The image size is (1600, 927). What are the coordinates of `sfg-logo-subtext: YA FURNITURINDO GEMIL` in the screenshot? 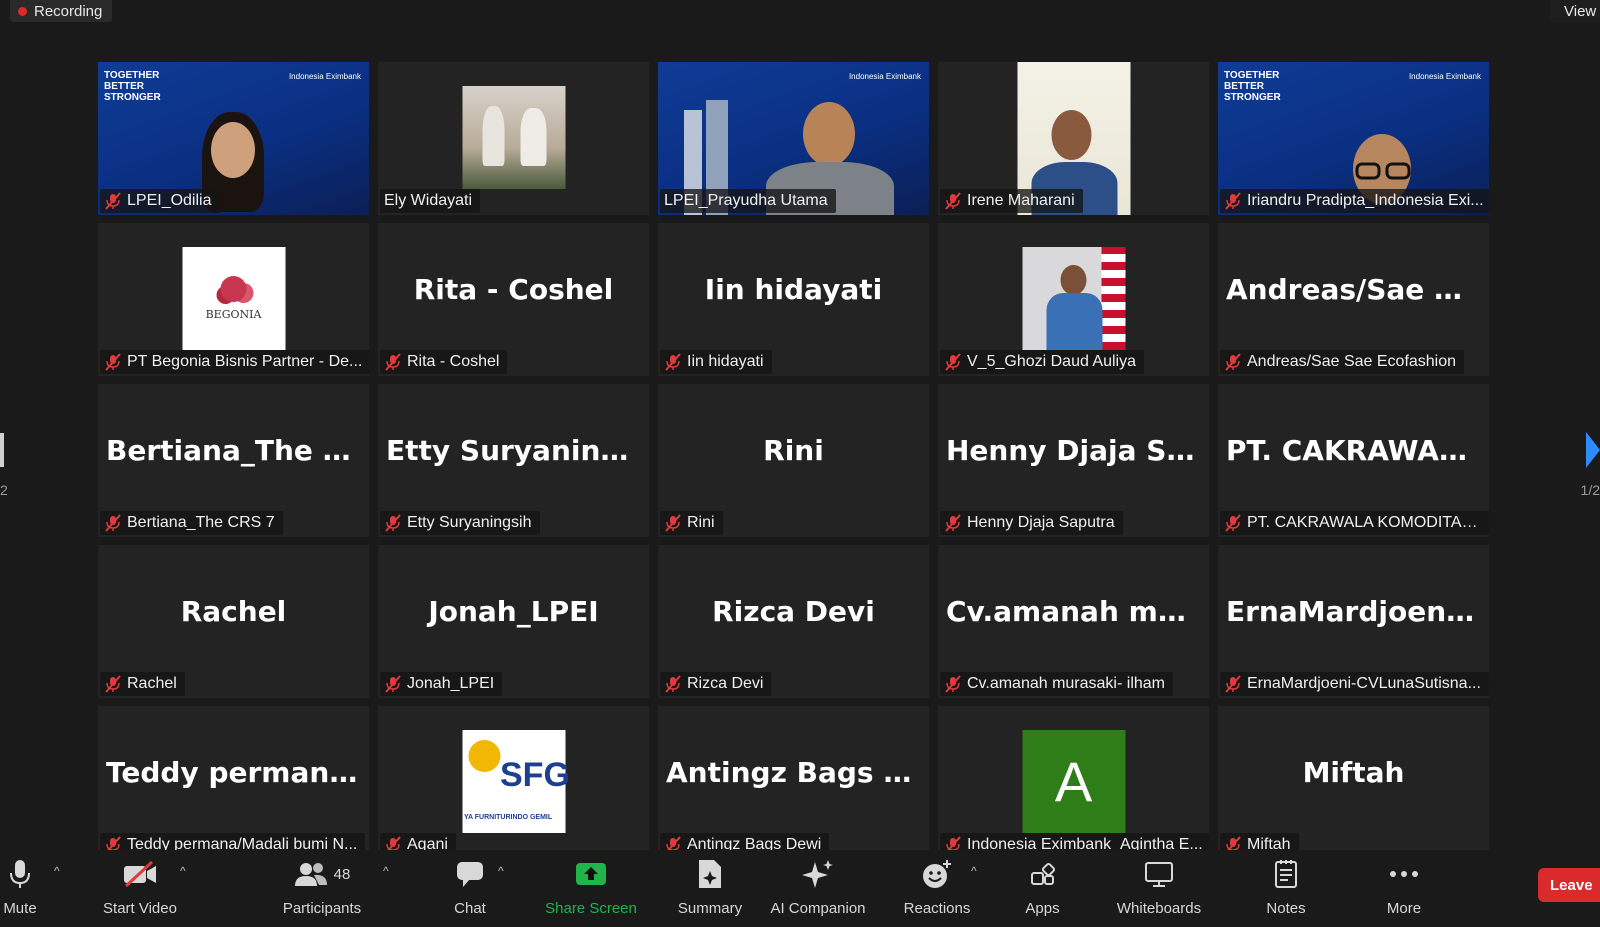 It's located at (508, 817).